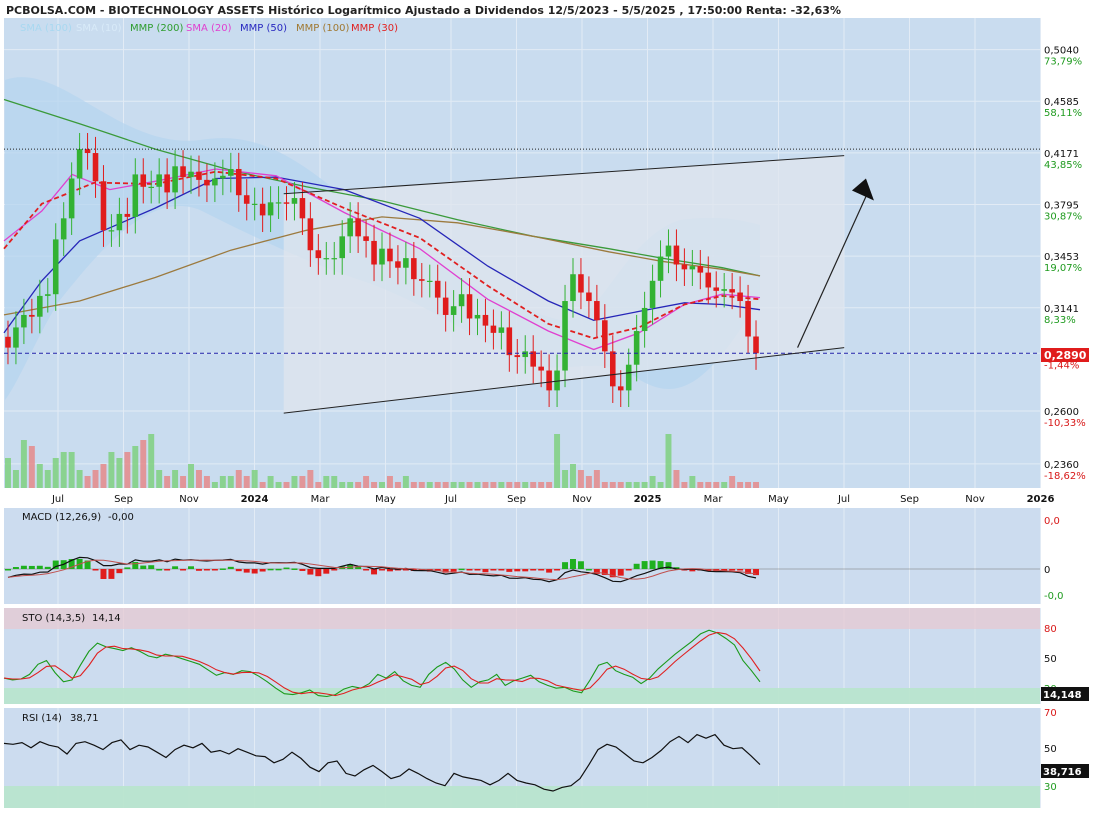 The height and width of the screenshot is (816, 1096). I want to click on date-tick-label: 2026, so click(1041, 499).